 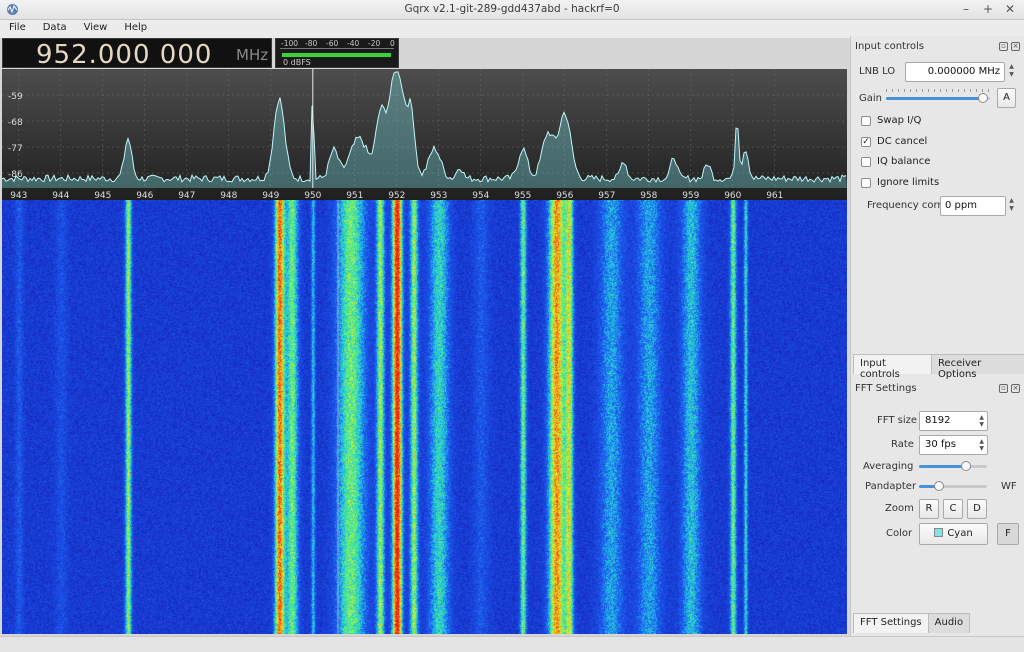 What do you see at coordinates (186, 195) in the screenshot?
I see `freq-axis-label: 947` at bounding box center [186, 195].